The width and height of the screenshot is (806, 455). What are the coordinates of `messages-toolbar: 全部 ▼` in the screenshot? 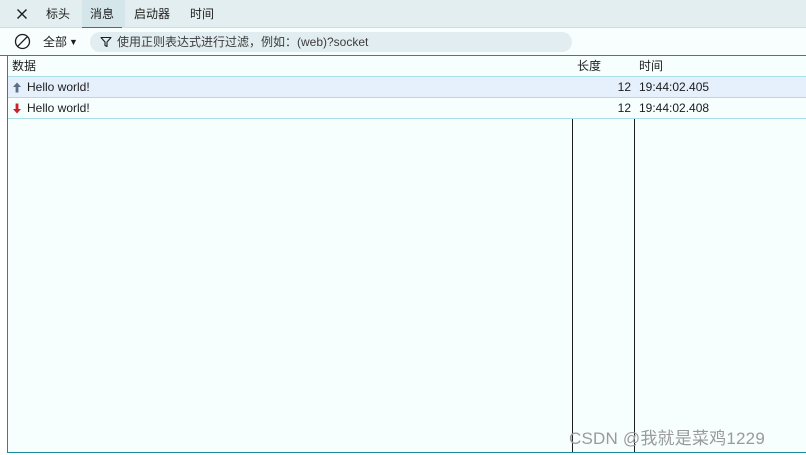 It's located at (403, 42).